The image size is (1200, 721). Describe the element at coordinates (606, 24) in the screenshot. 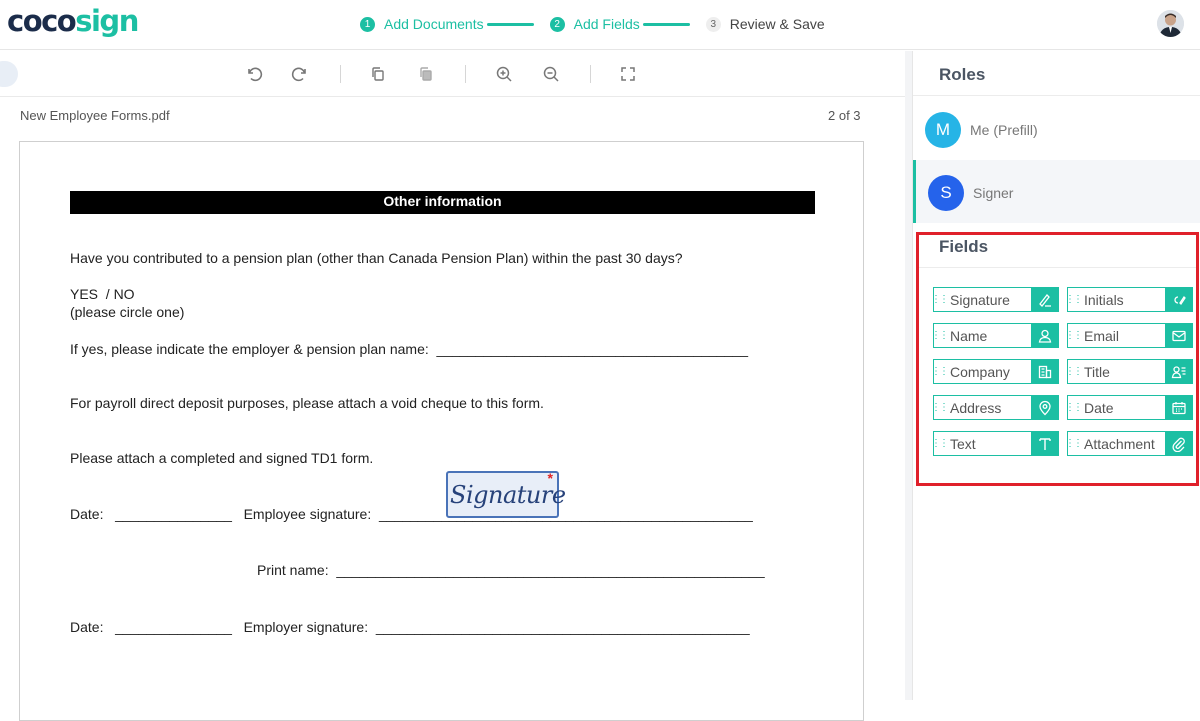

I see `step-label: Add Fields` at that location.